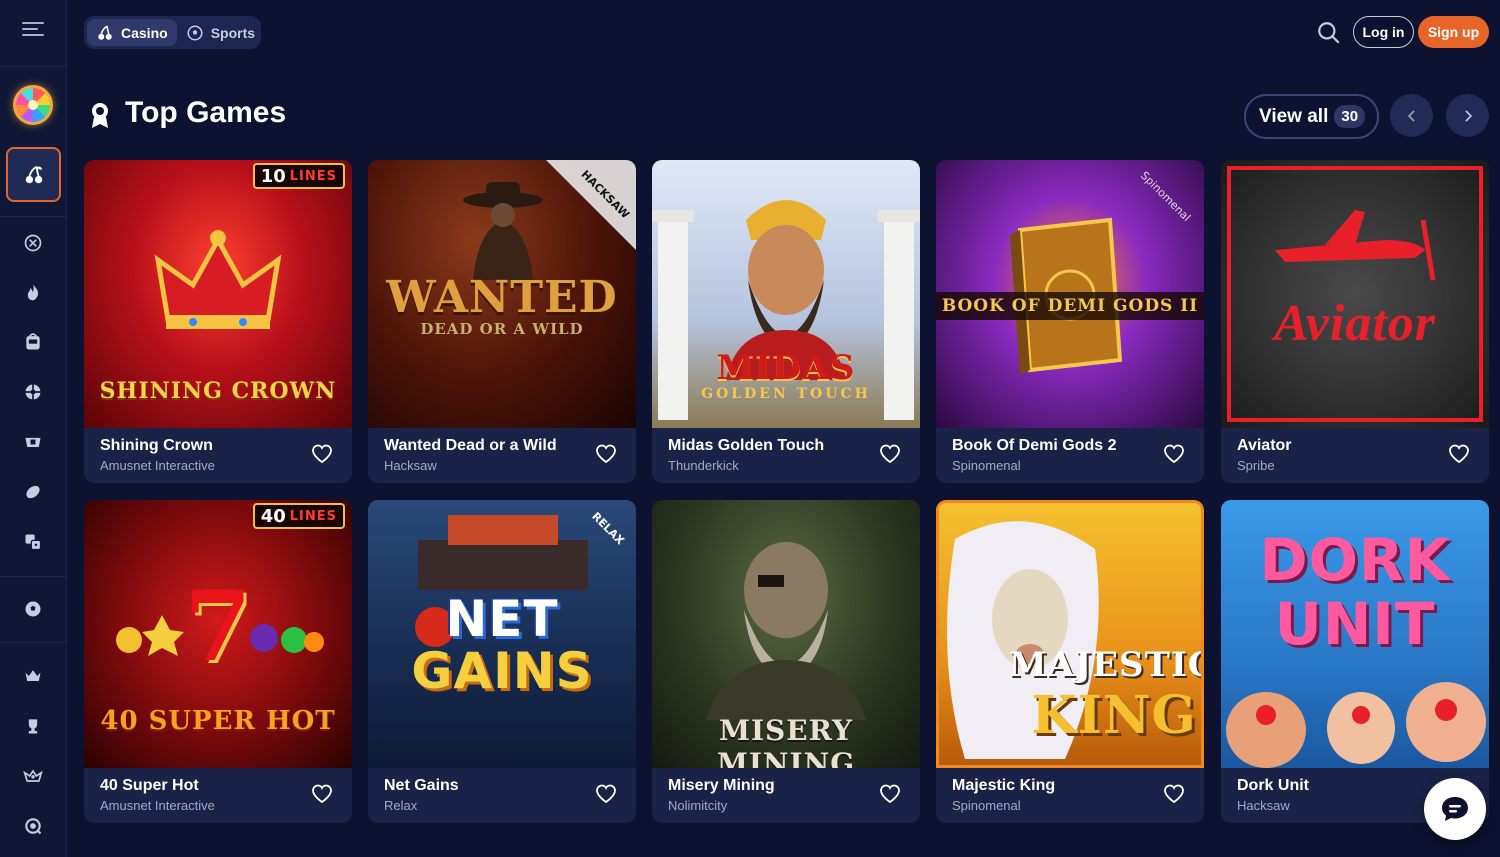  I want to click on card-table-icon, so click(33, 442).